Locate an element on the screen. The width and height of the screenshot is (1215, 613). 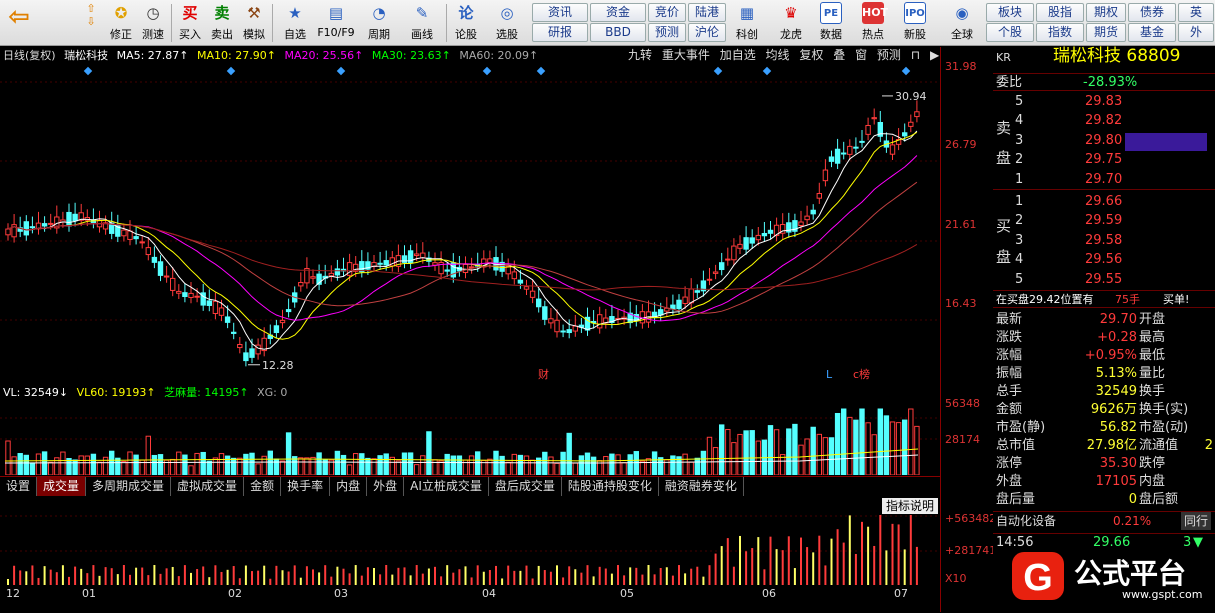
sell-button: 卖 卖出 is located at coordinates (222, 23).